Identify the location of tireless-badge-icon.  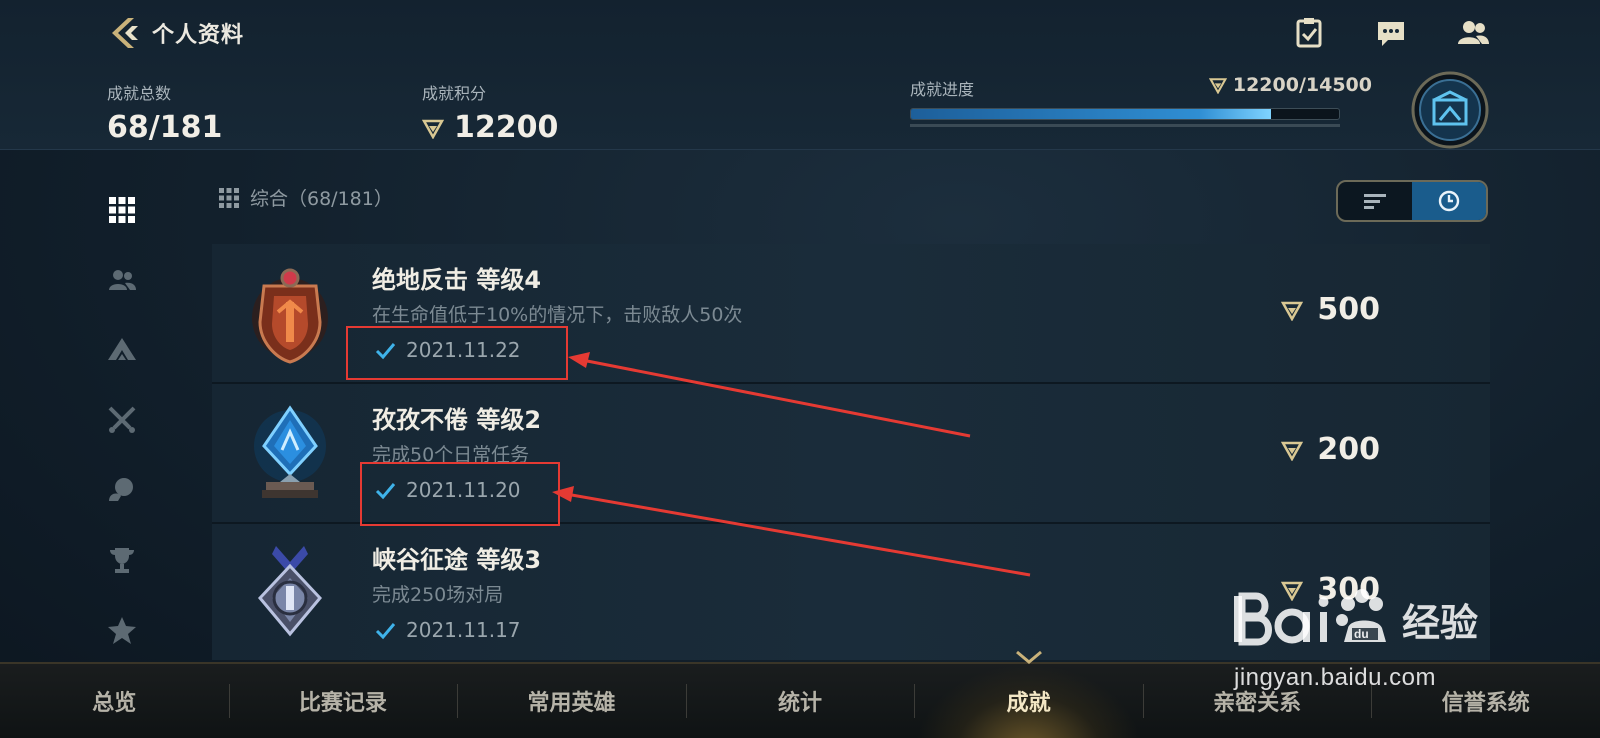
(290, 451).